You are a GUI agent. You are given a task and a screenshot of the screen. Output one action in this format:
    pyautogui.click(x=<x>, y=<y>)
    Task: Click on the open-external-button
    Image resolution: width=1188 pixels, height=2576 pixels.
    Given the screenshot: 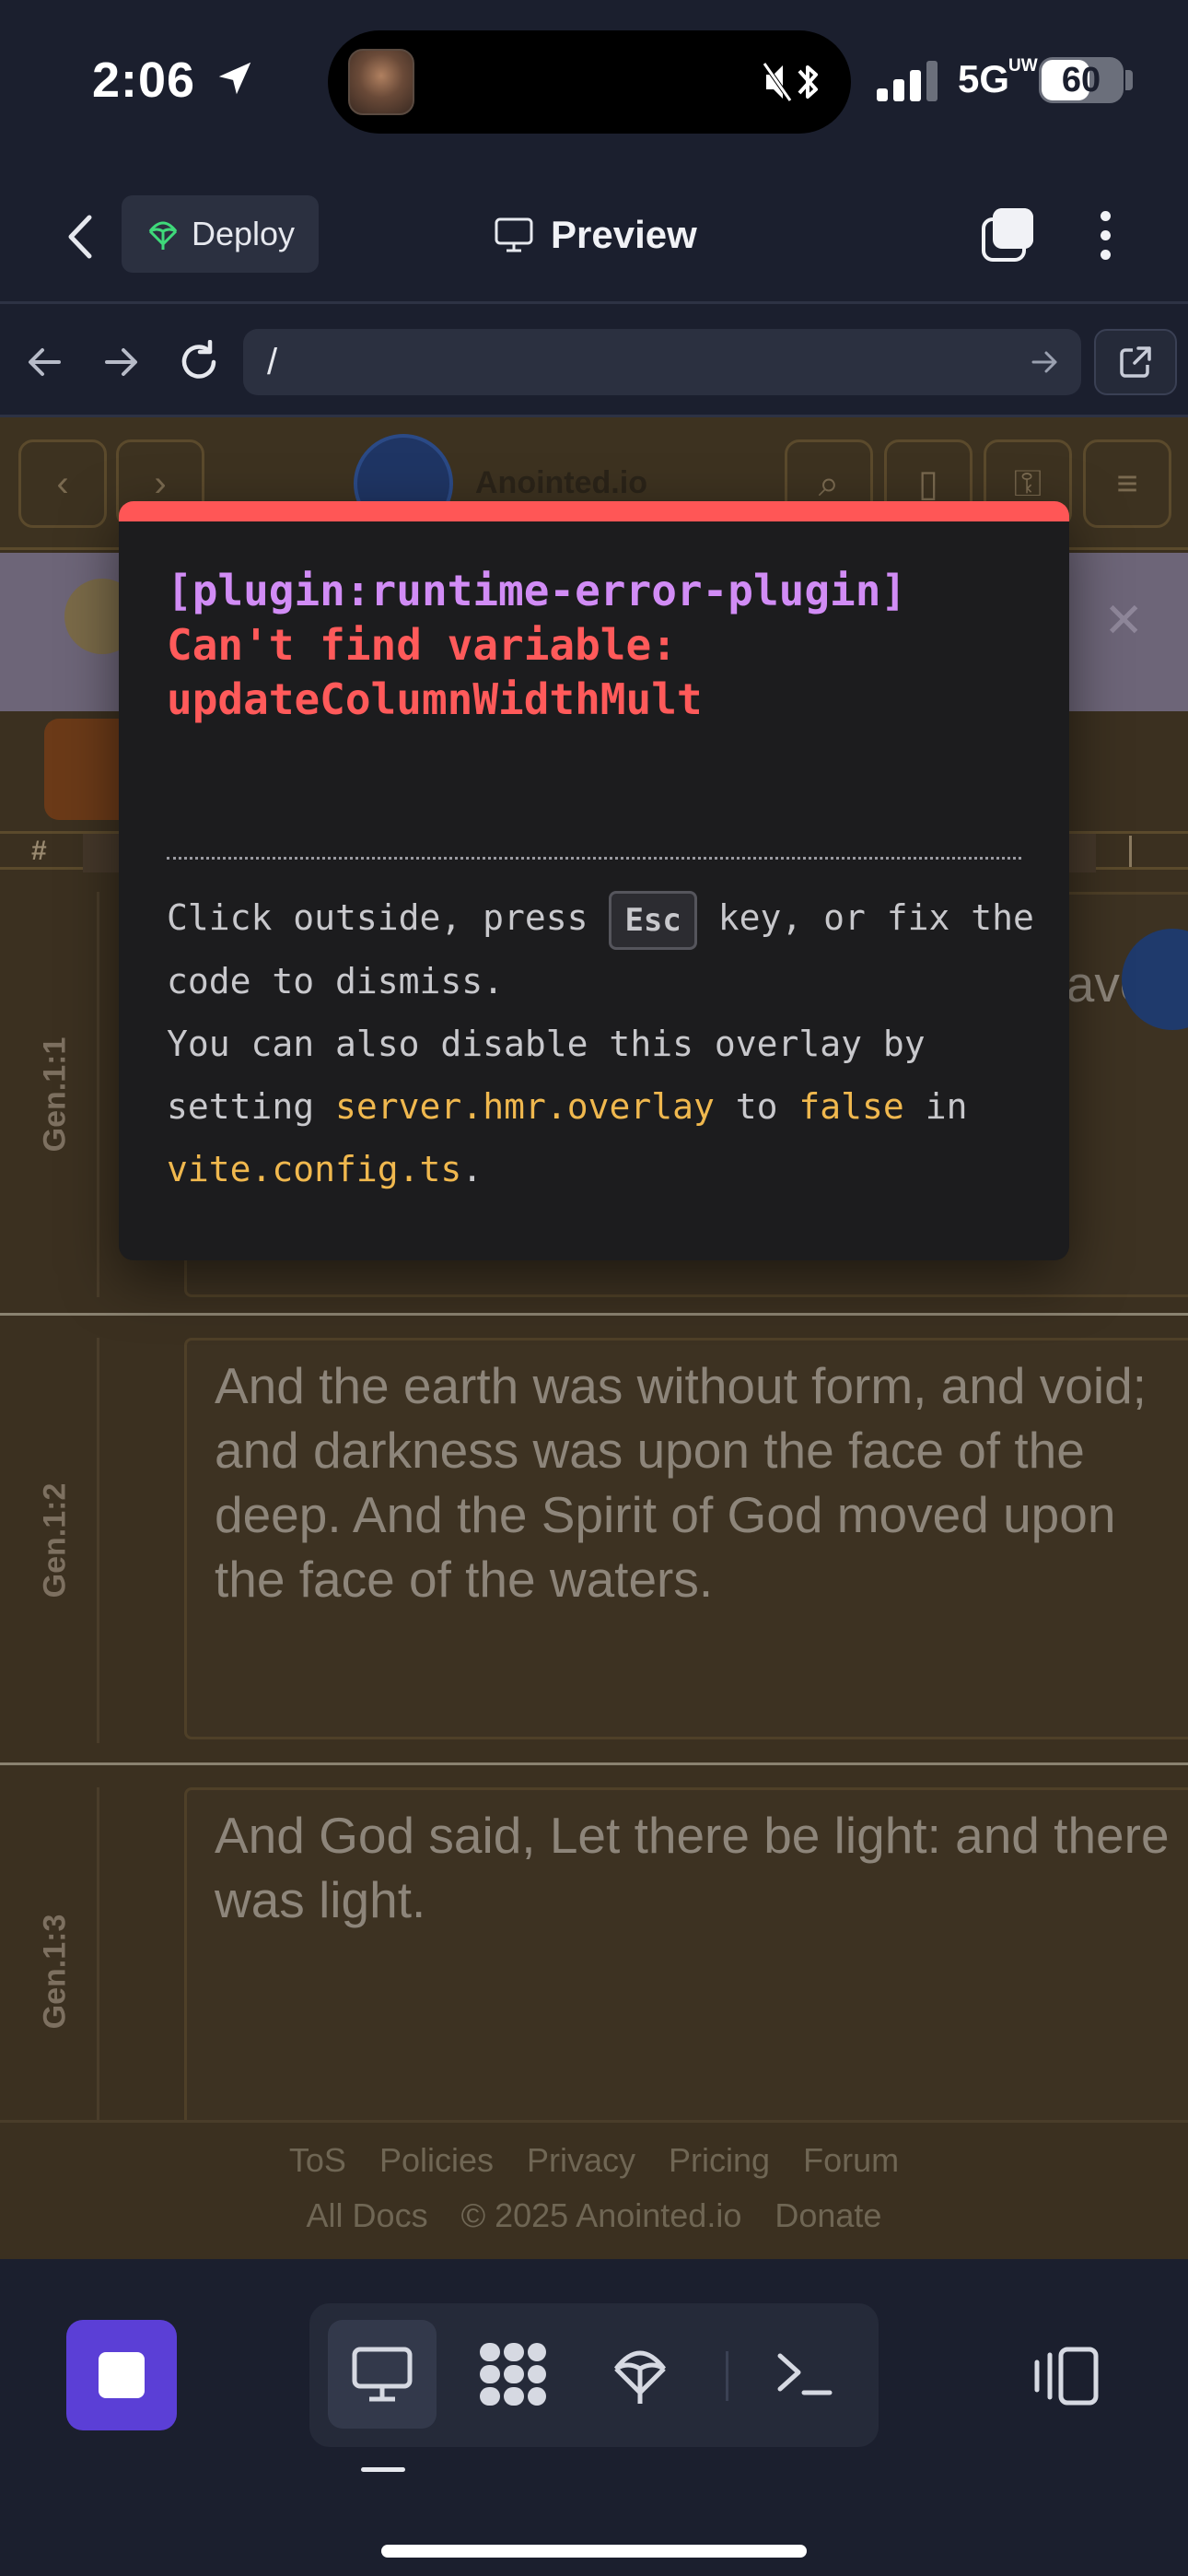 What is the action you would take?
    pyautogui.click(x=1135, y=362)
    